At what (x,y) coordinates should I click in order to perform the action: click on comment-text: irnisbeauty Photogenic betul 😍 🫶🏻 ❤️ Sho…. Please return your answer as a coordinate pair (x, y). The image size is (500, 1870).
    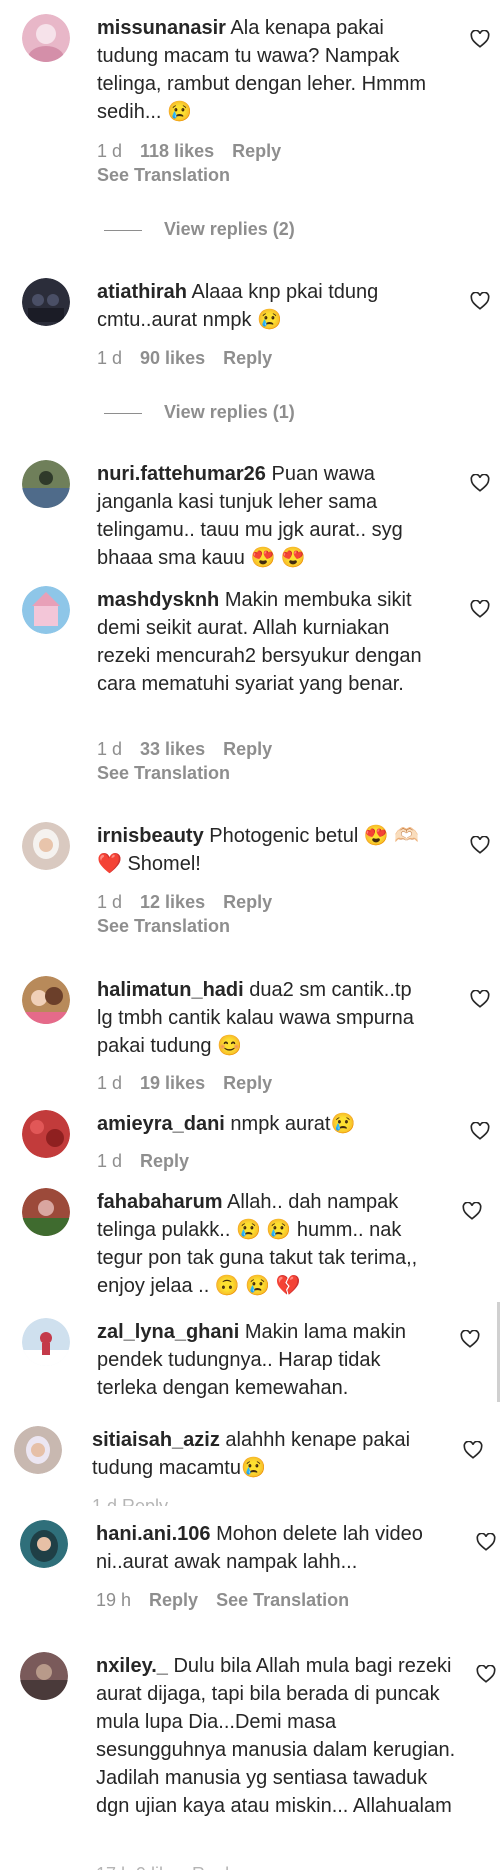
    Looking at the image, I should click on (267, 850).